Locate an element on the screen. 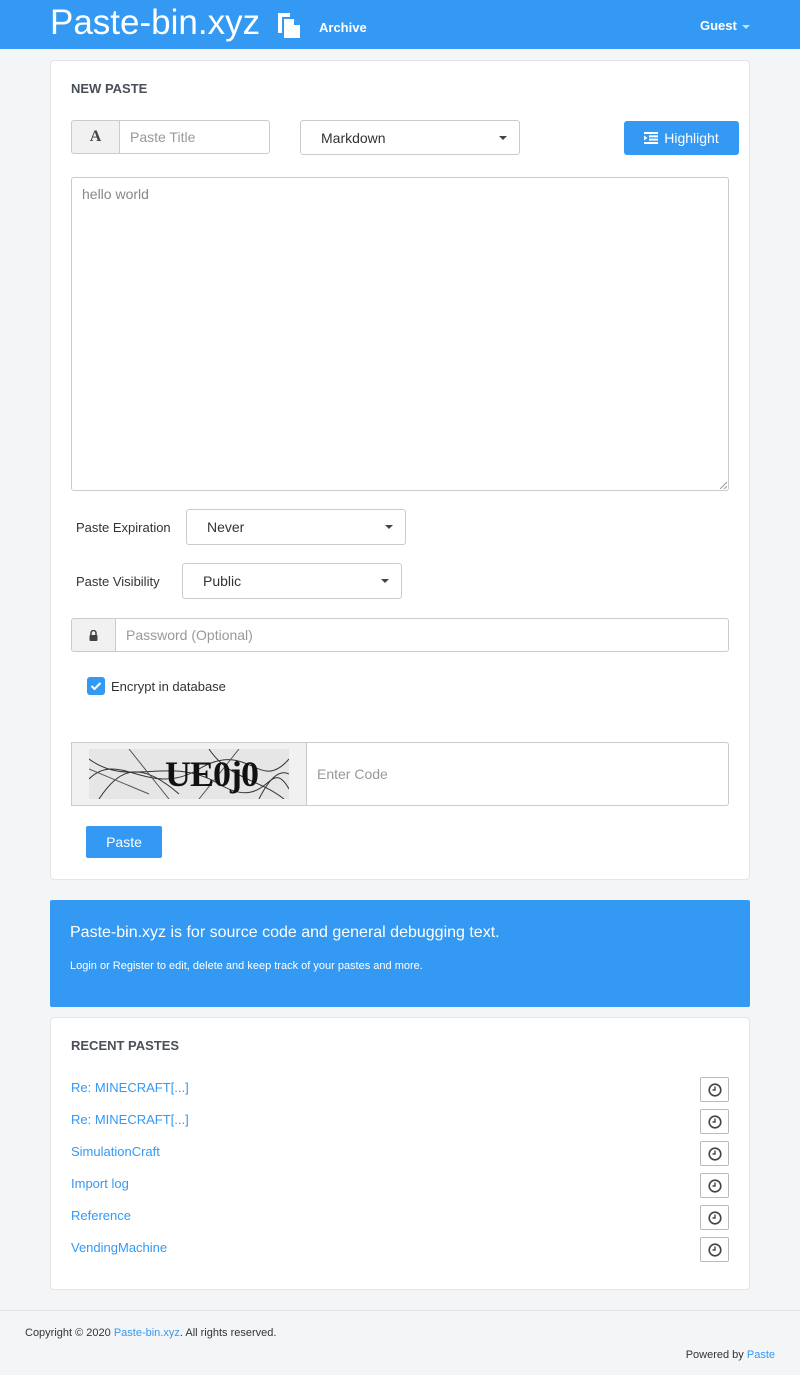 The image size is (800, 1375). guest-dropdown: Guest is located at coordinates (725, 25).